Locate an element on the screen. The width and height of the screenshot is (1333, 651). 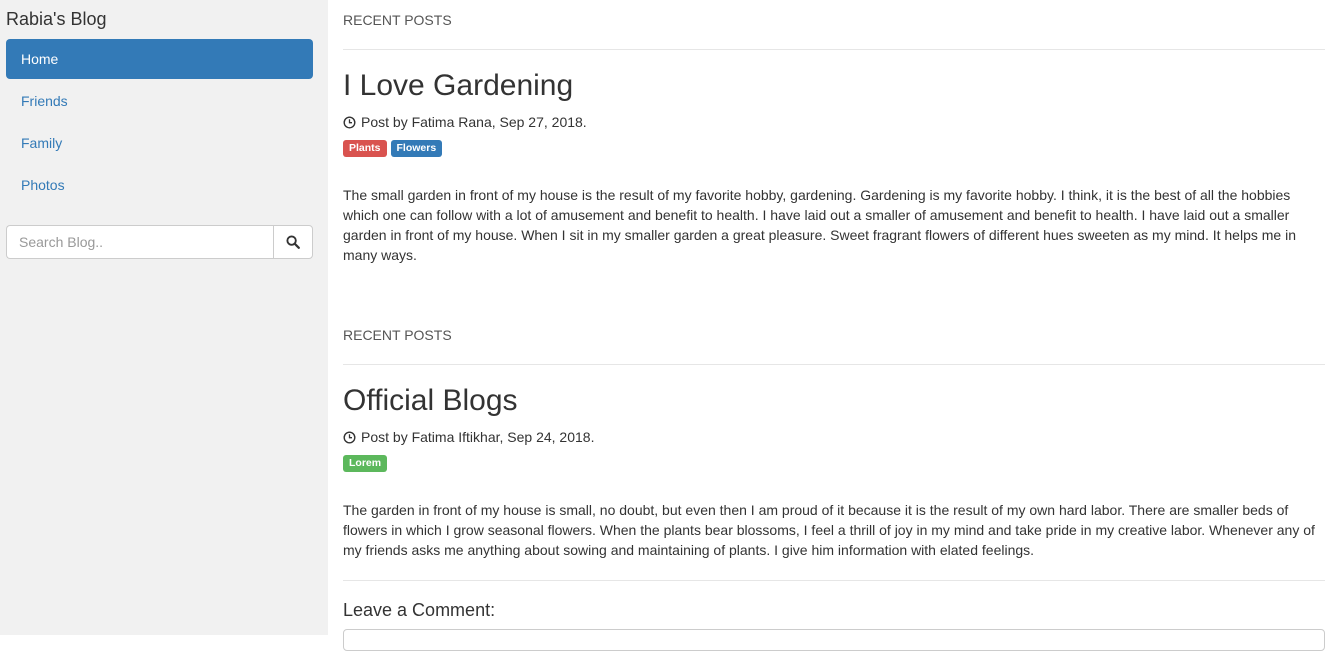
nav-item-home: Home is located at coordinates (159, 59).